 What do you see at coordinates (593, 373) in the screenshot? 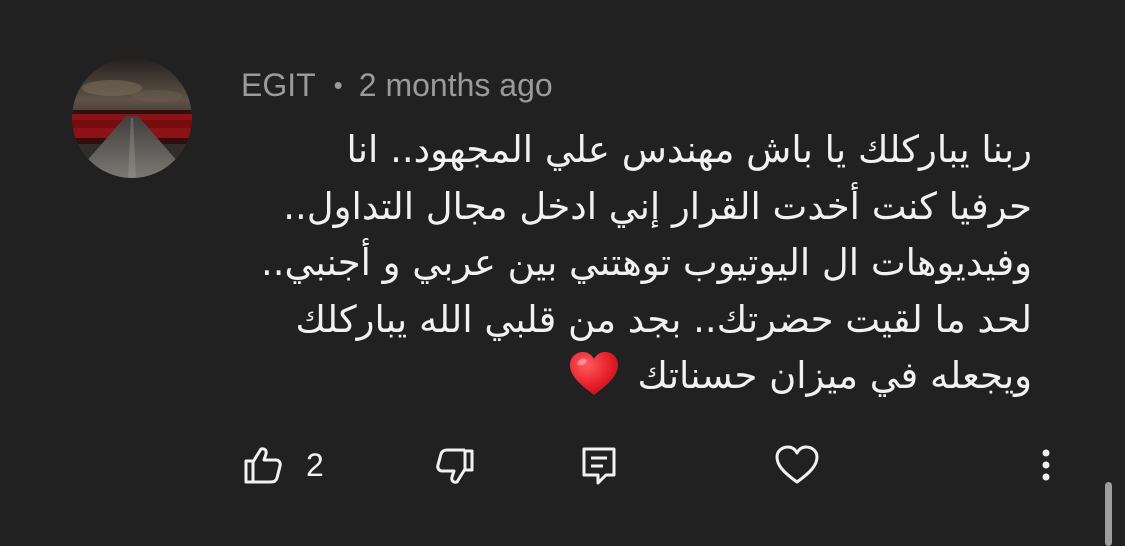
I see `red-heart-emoji-icon` at bounding box center [593, 373].